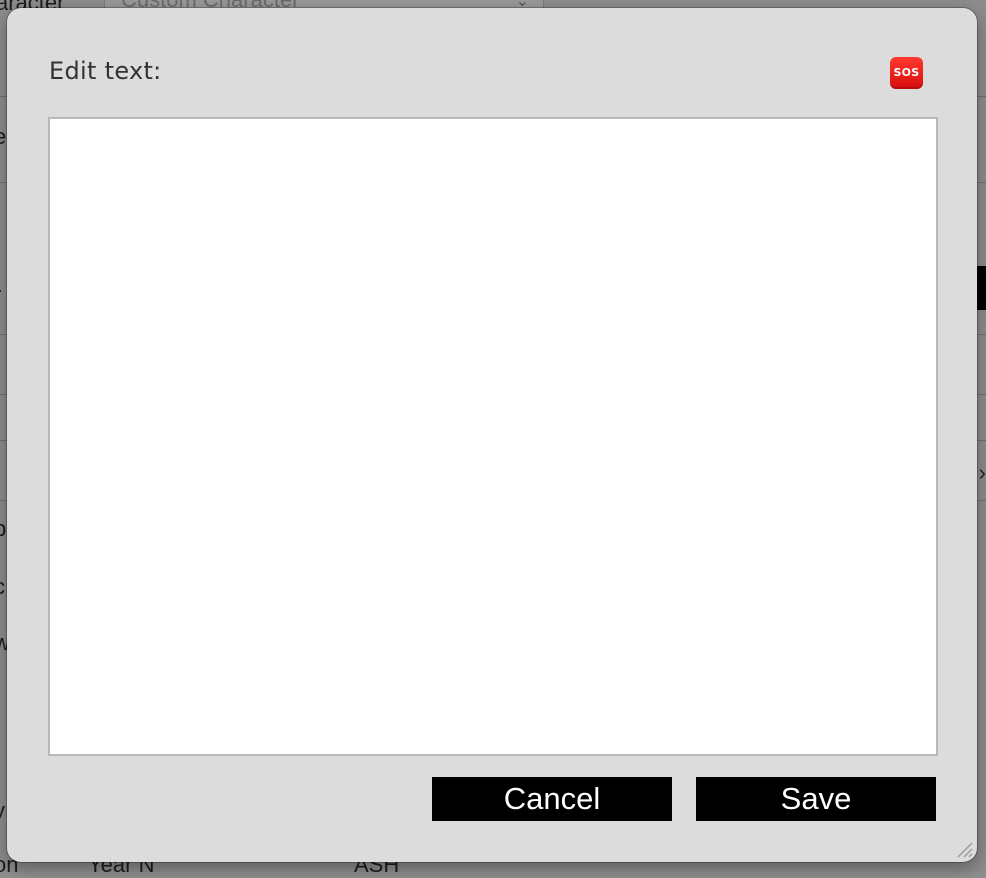  Describe the element at coordinates (982, 473) in the screenshot. I see `bg-chevron-right-icon: ›` at that location.